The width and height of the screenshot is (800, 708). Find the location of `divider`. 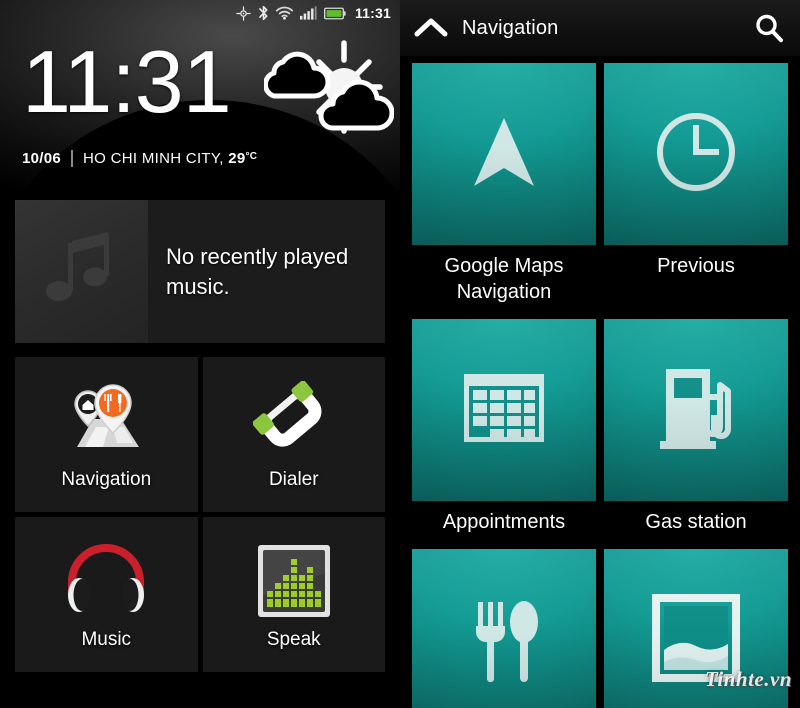

divider is located at coordinates (72, 158).